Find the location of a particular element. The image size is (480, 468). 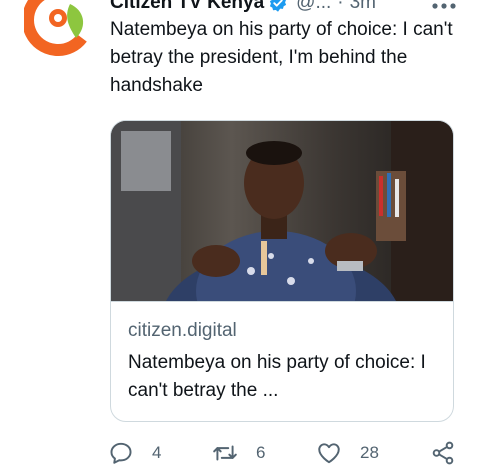

avatar is located at coordinates (57, 28).